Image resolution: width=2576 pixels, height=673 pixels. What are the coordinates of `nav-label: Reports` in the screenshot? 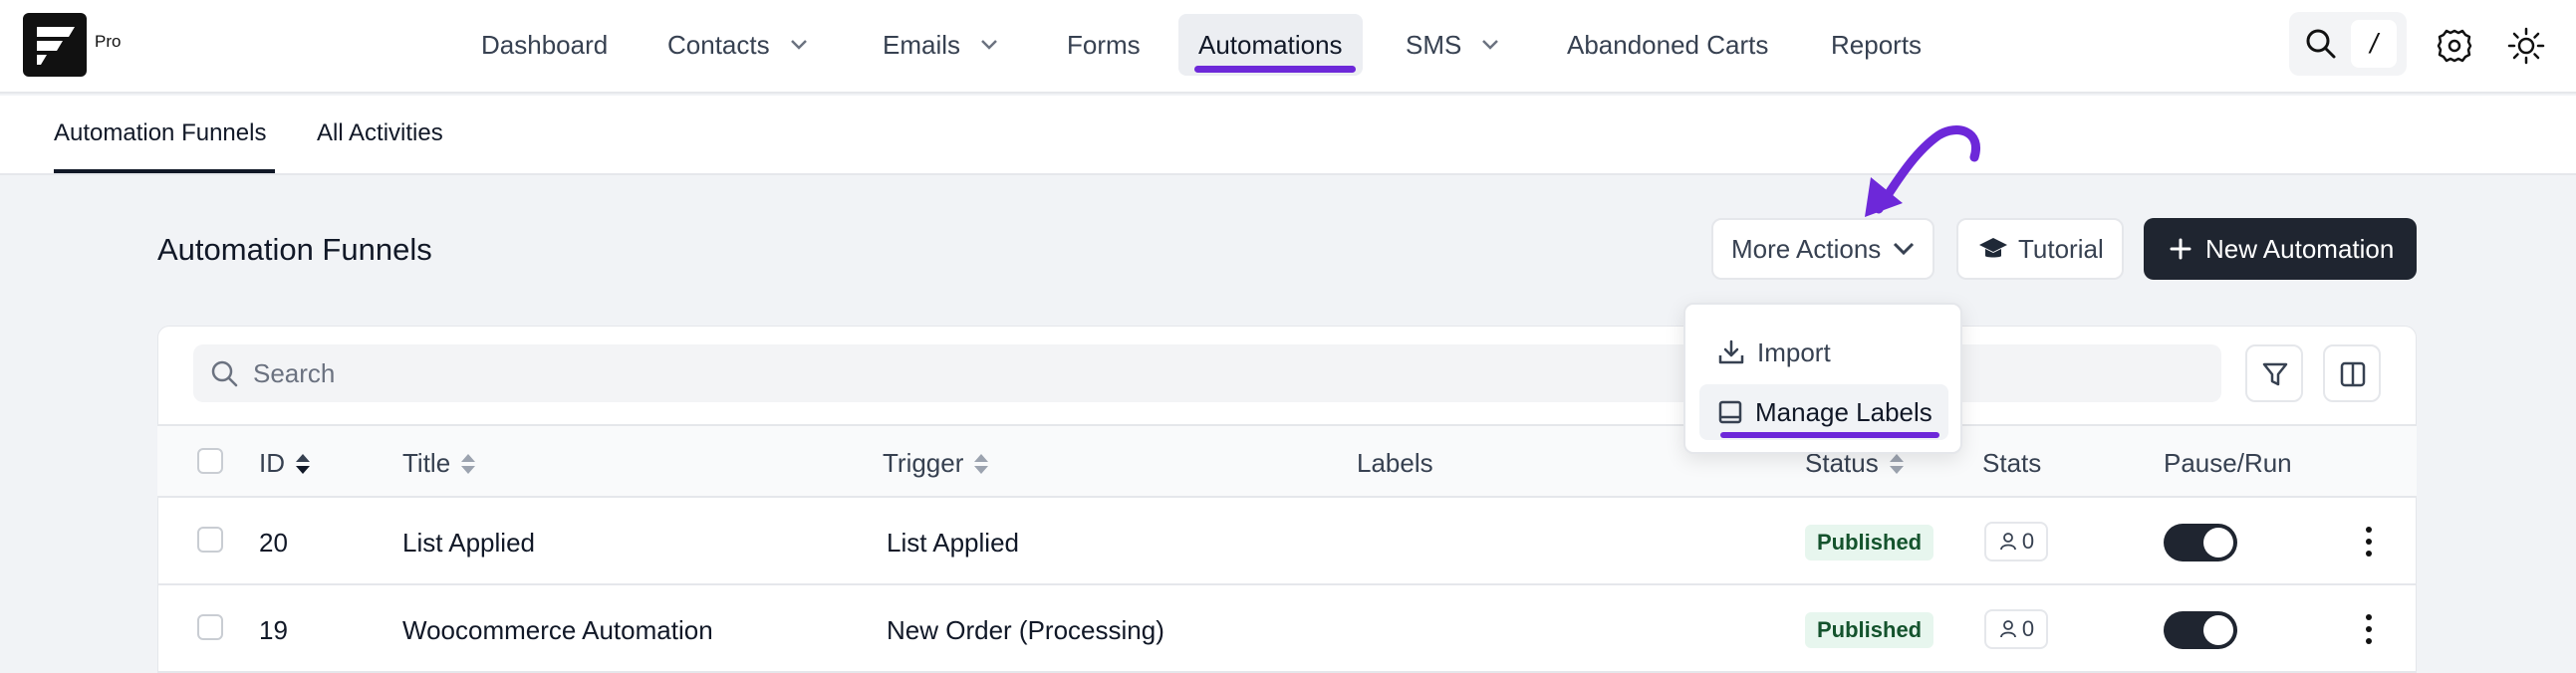 It's located at (1877, 44).